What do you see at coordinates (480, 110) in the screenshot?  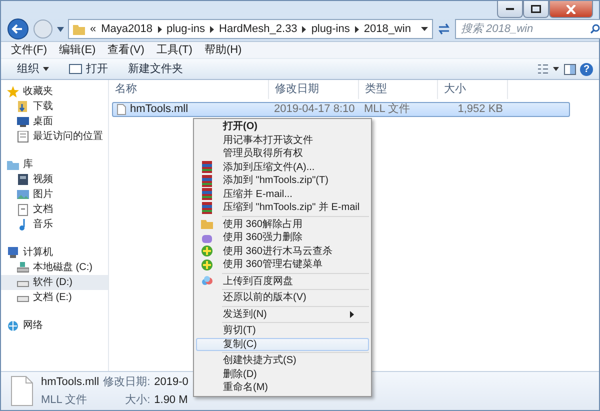 I see `table-cell-text: 1,952 KB` at bounding box center [480, 110].